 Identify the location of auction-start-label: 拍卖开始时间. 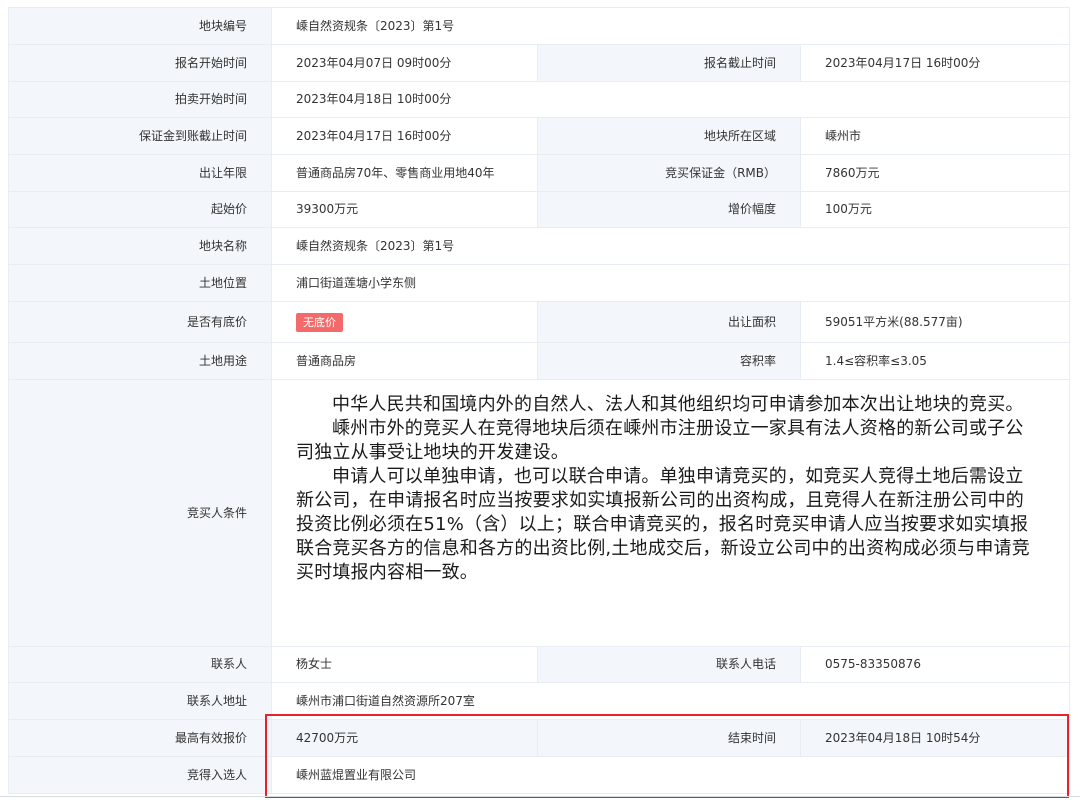
(140, 99).